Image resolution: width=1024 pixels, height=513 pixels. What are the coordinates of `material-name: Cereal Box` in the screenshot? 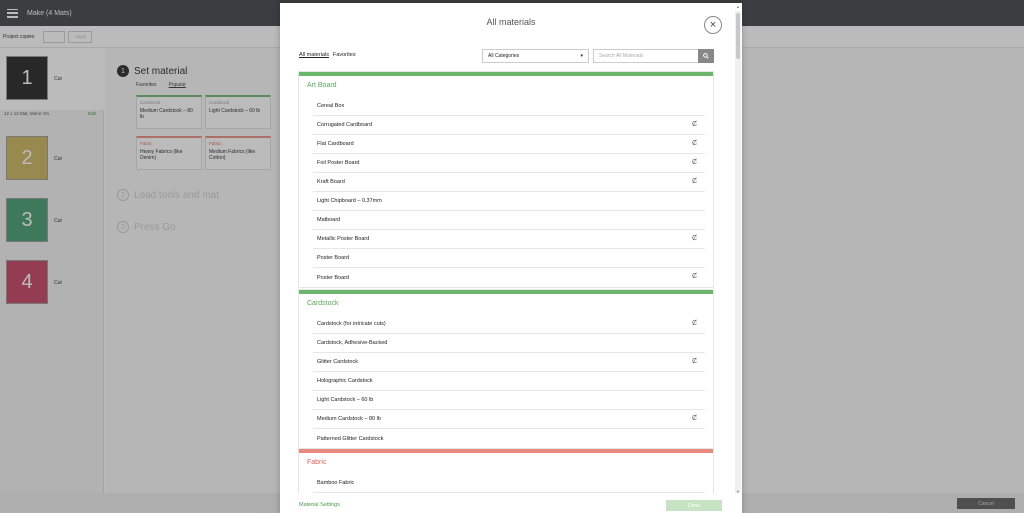 It's located at (331, 106).